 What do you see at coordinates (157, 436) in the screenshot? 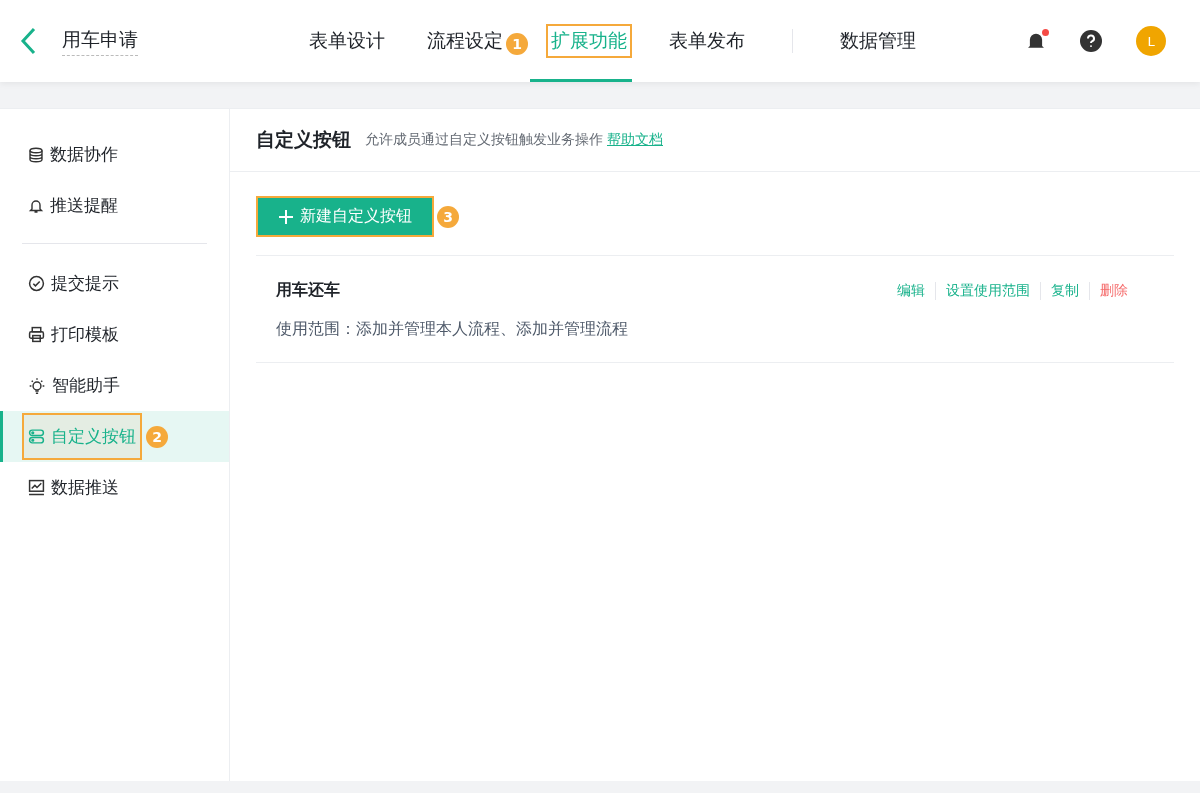
I see `step-marker: 2` at bounding box center [157, 436].